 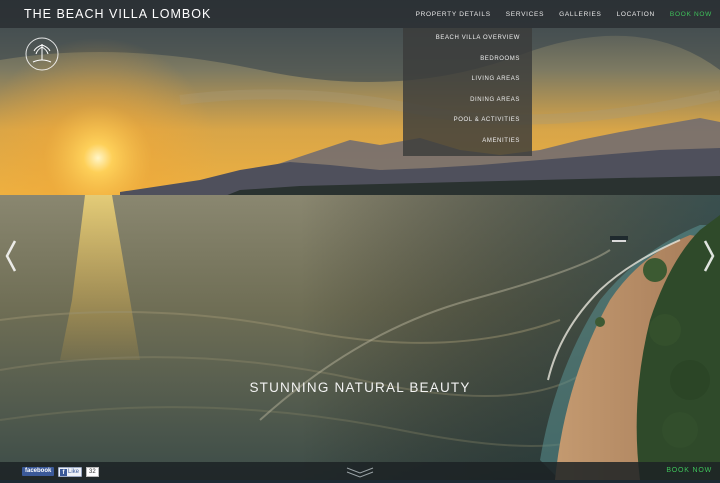 What do you see at coordinates (467, 100) in the screenshot?
I see `dropdown-item-dining-areas: DINING AREAS` at bounding box center [467, 100].